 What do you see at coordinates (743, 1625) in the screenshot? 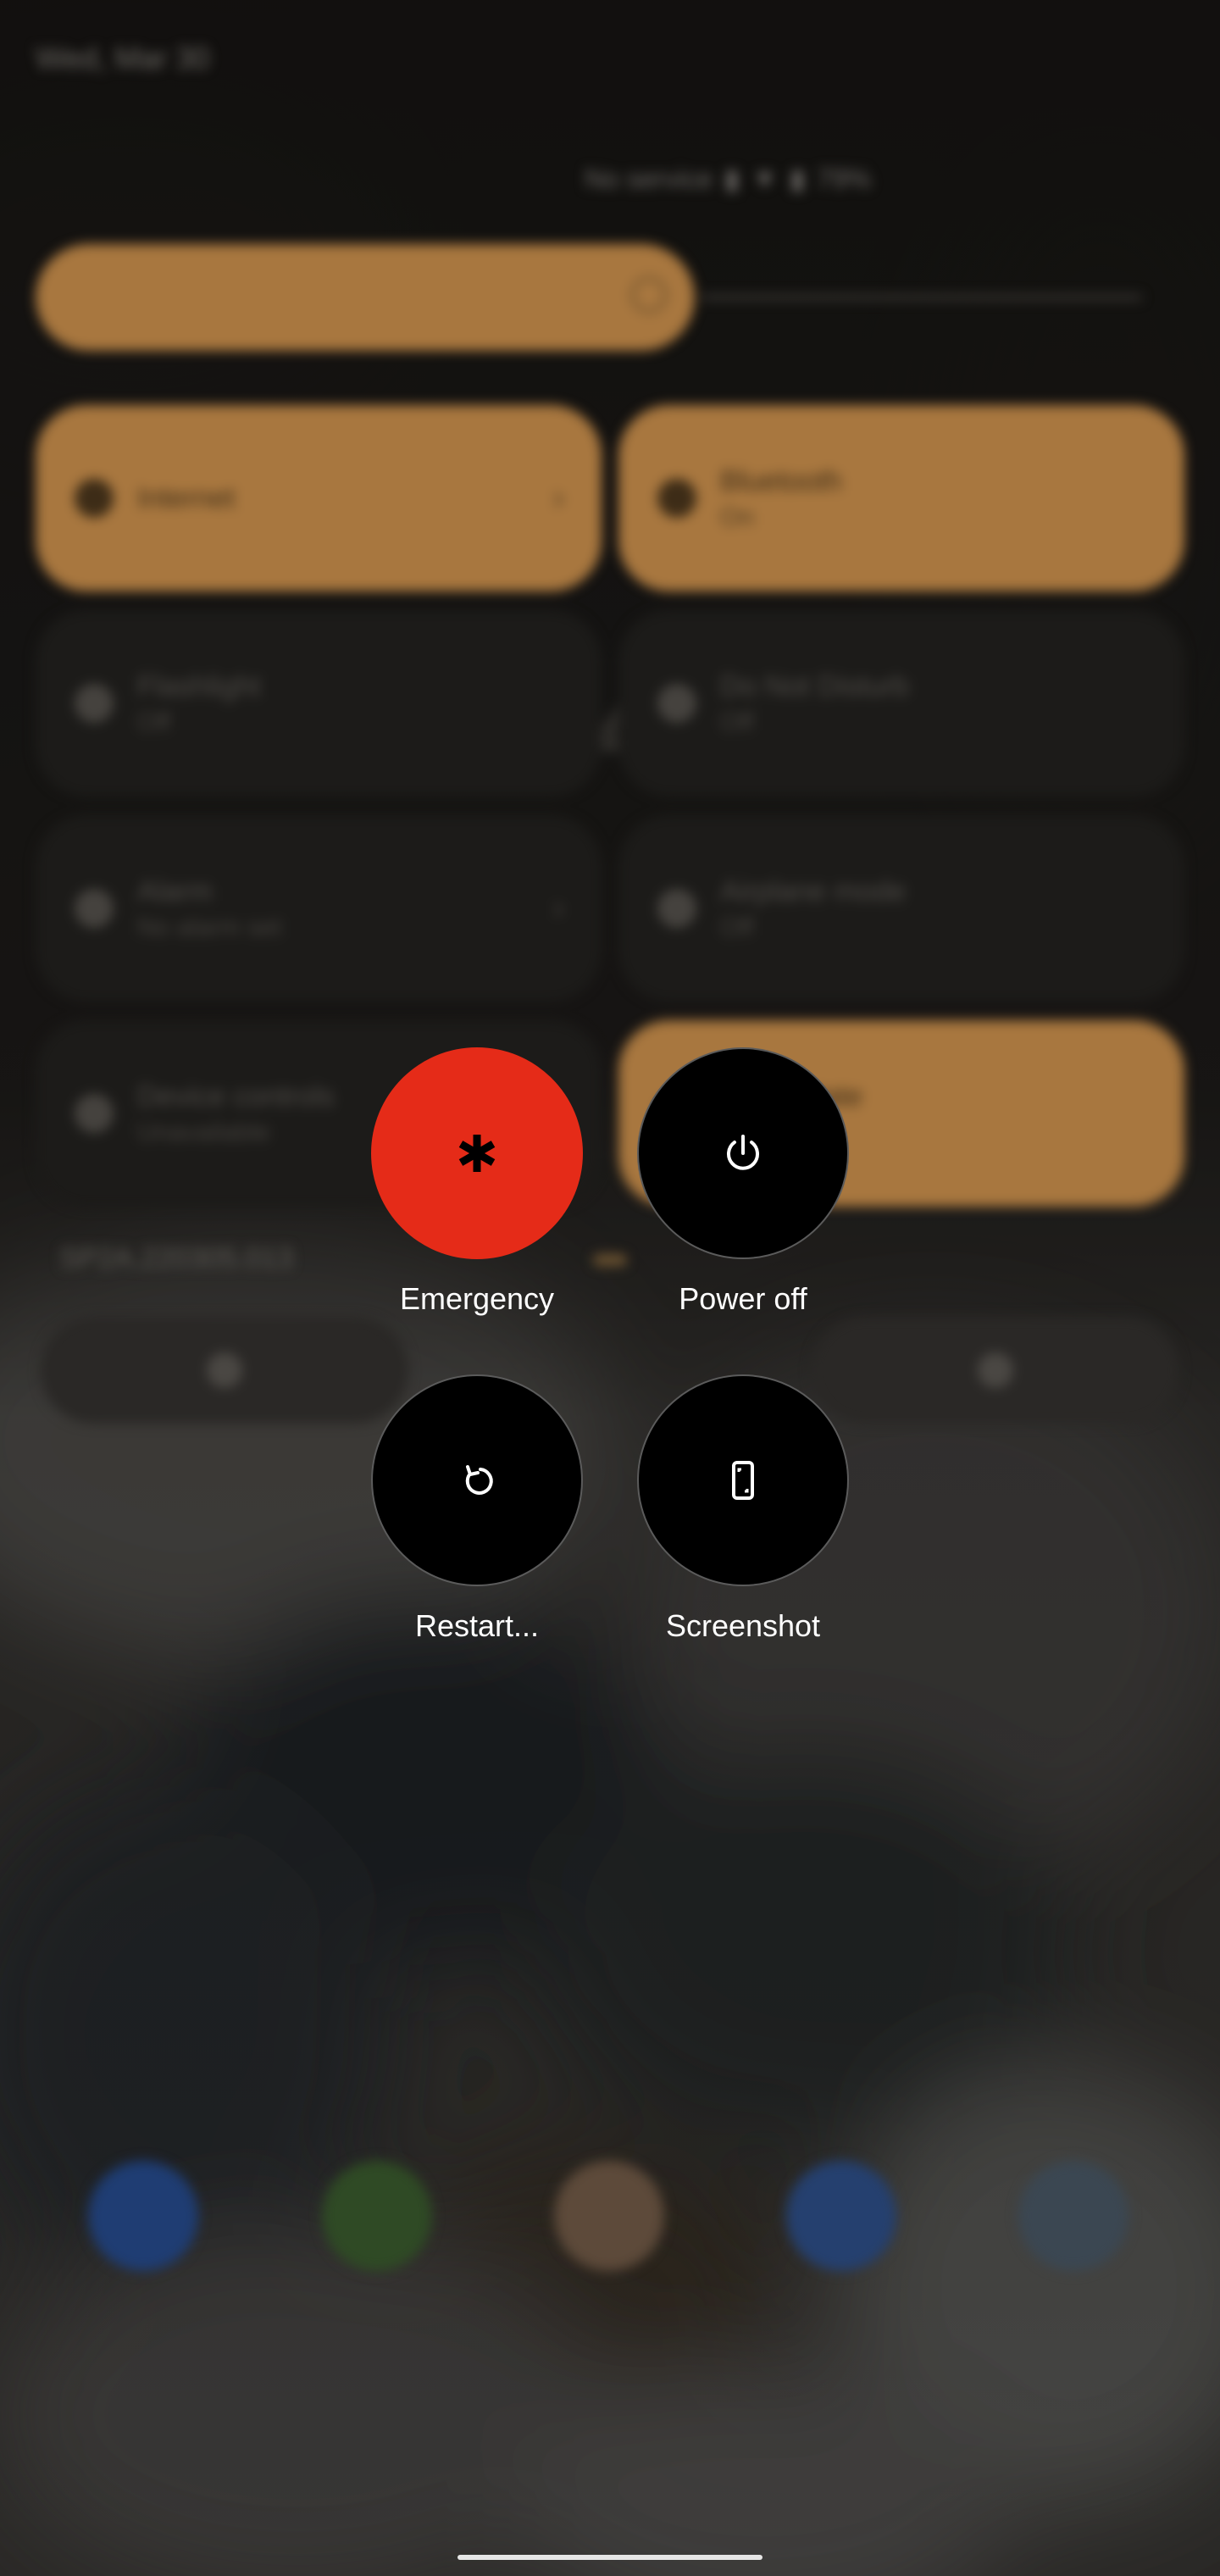
I see `screenshot-label: Screenshot` at bounding box center [743, 1625].